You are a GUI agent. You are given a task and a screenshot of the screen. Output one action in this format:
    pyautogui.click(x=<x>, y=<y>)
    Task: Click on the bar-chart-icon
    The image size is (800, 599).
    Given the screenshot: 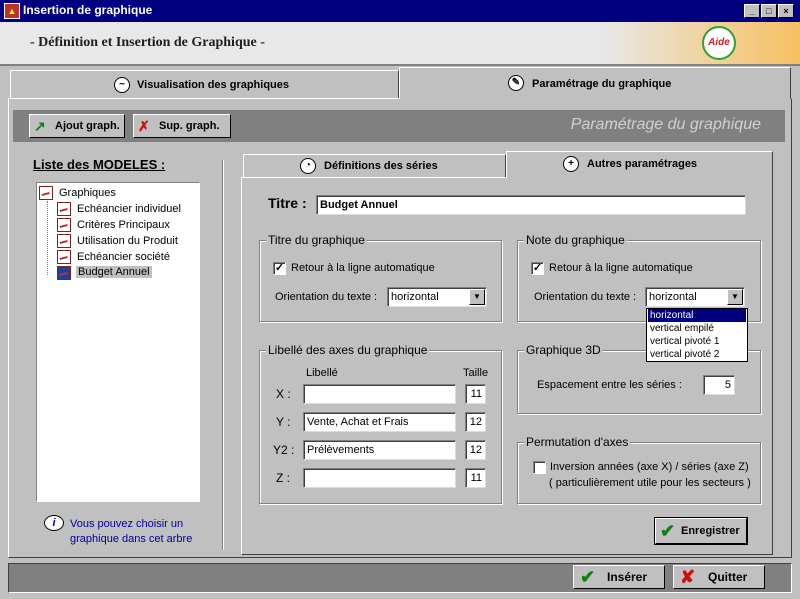 What is the action you would take?
    pyautogui.click(x=64, y=273)
    